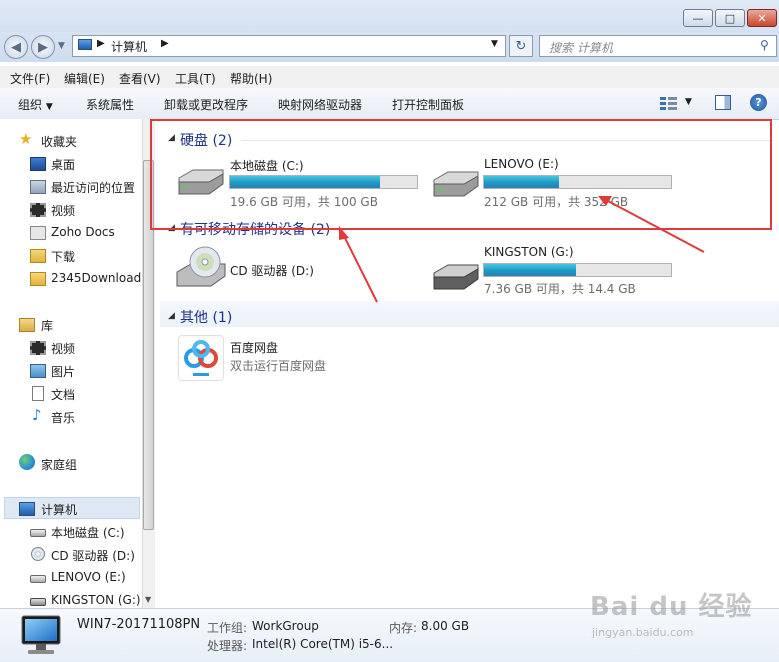 This screenshot has height=662, width=779. Describe the element at coordinates (285, 626) in the screenshot. I see `workgroup-value: WorkGroup` at that location.